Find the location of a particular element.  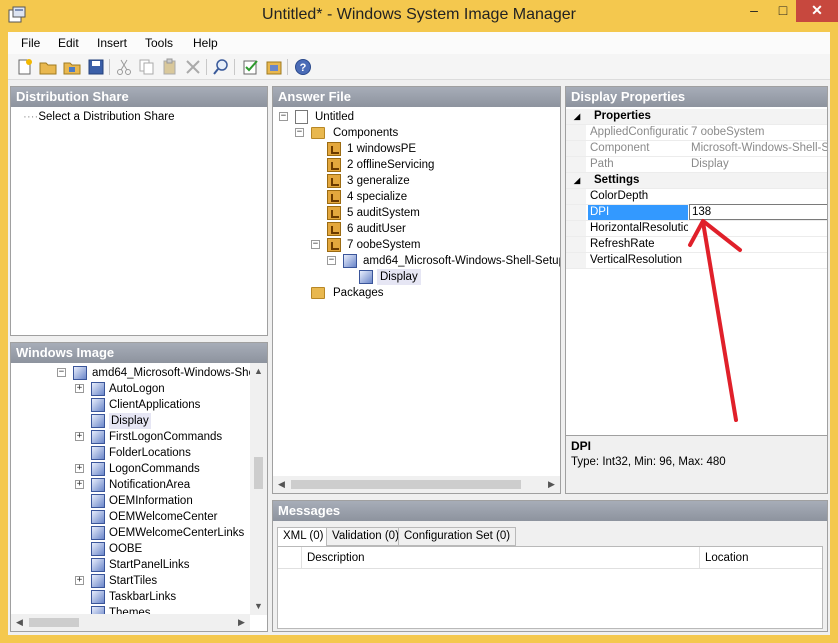

column-header-location: Location is located at coordinates (761, 558).